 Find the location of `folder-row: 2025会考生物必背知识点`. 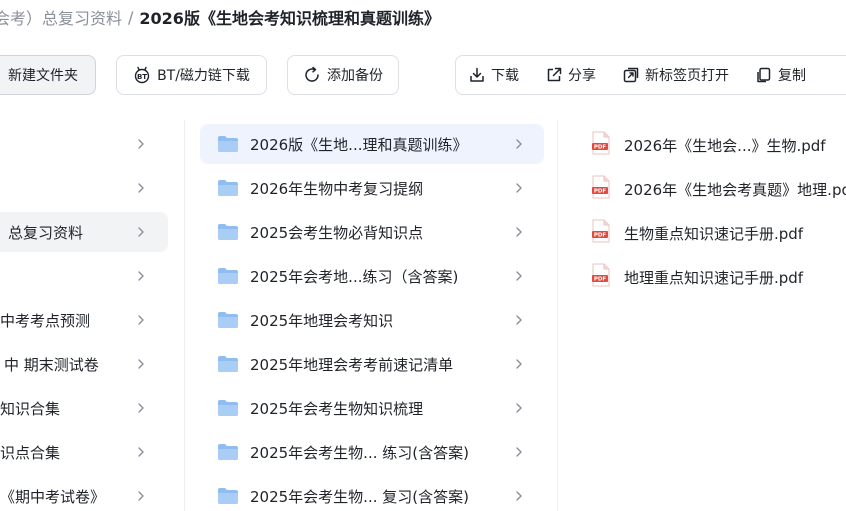

folder-row: 2025会考生物必背知识点 is located at coordinates (372, 232).